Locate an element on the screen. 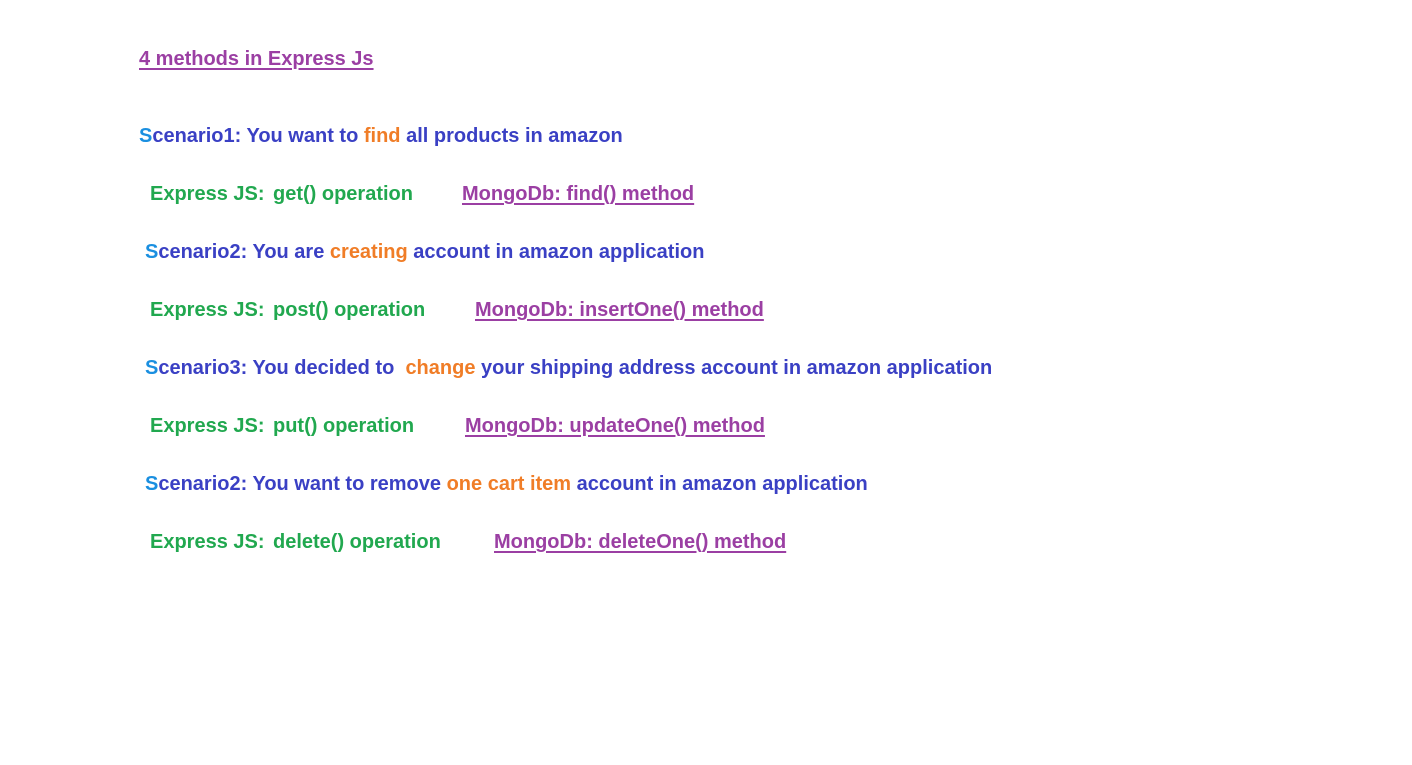 The image size is (1412, 765). scenario-3-first-letter: S is located at coordinates (152, 368).